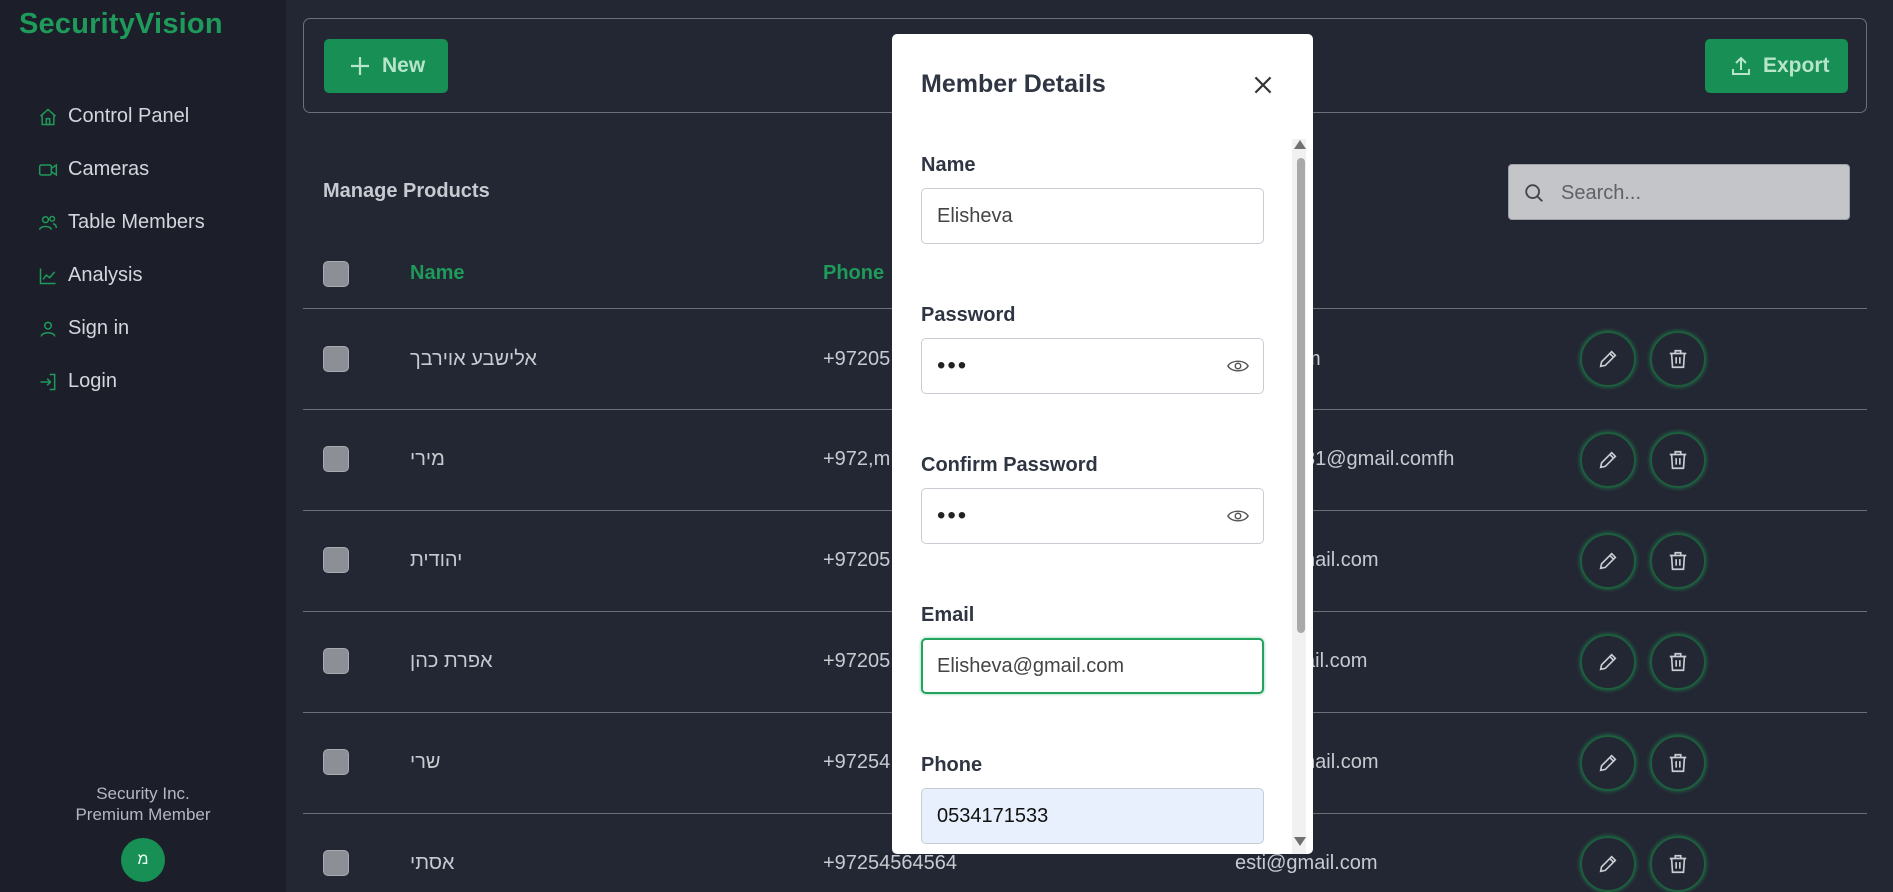 This screenshot has height=892, width=1893. Describe the element at coordinates (427, 459) in the screenshot. I see `row-name: מירי` at that location.